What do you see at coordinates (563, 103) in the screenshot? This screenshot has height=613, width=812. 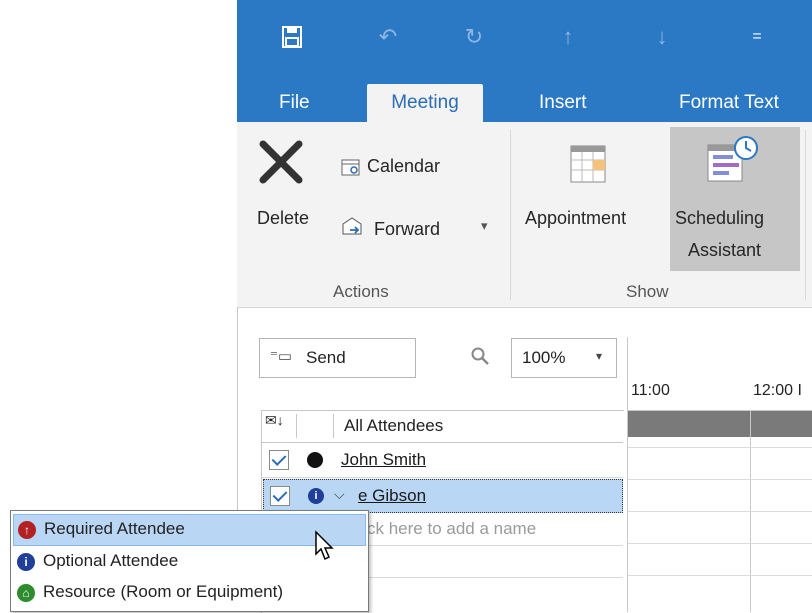 I see `tab-insert: Insert` at bounding box center [563, 103].